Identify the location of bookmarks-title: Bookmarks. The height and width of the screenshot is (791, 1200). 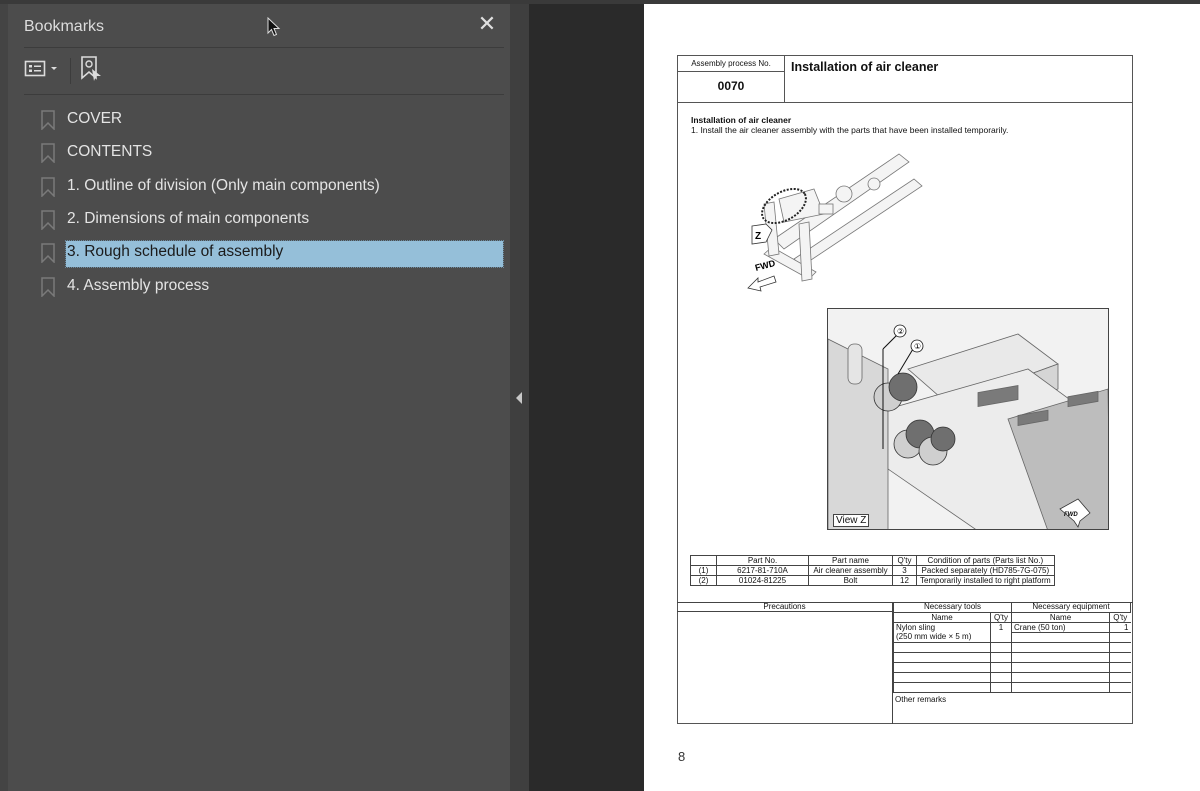
(64, 26).